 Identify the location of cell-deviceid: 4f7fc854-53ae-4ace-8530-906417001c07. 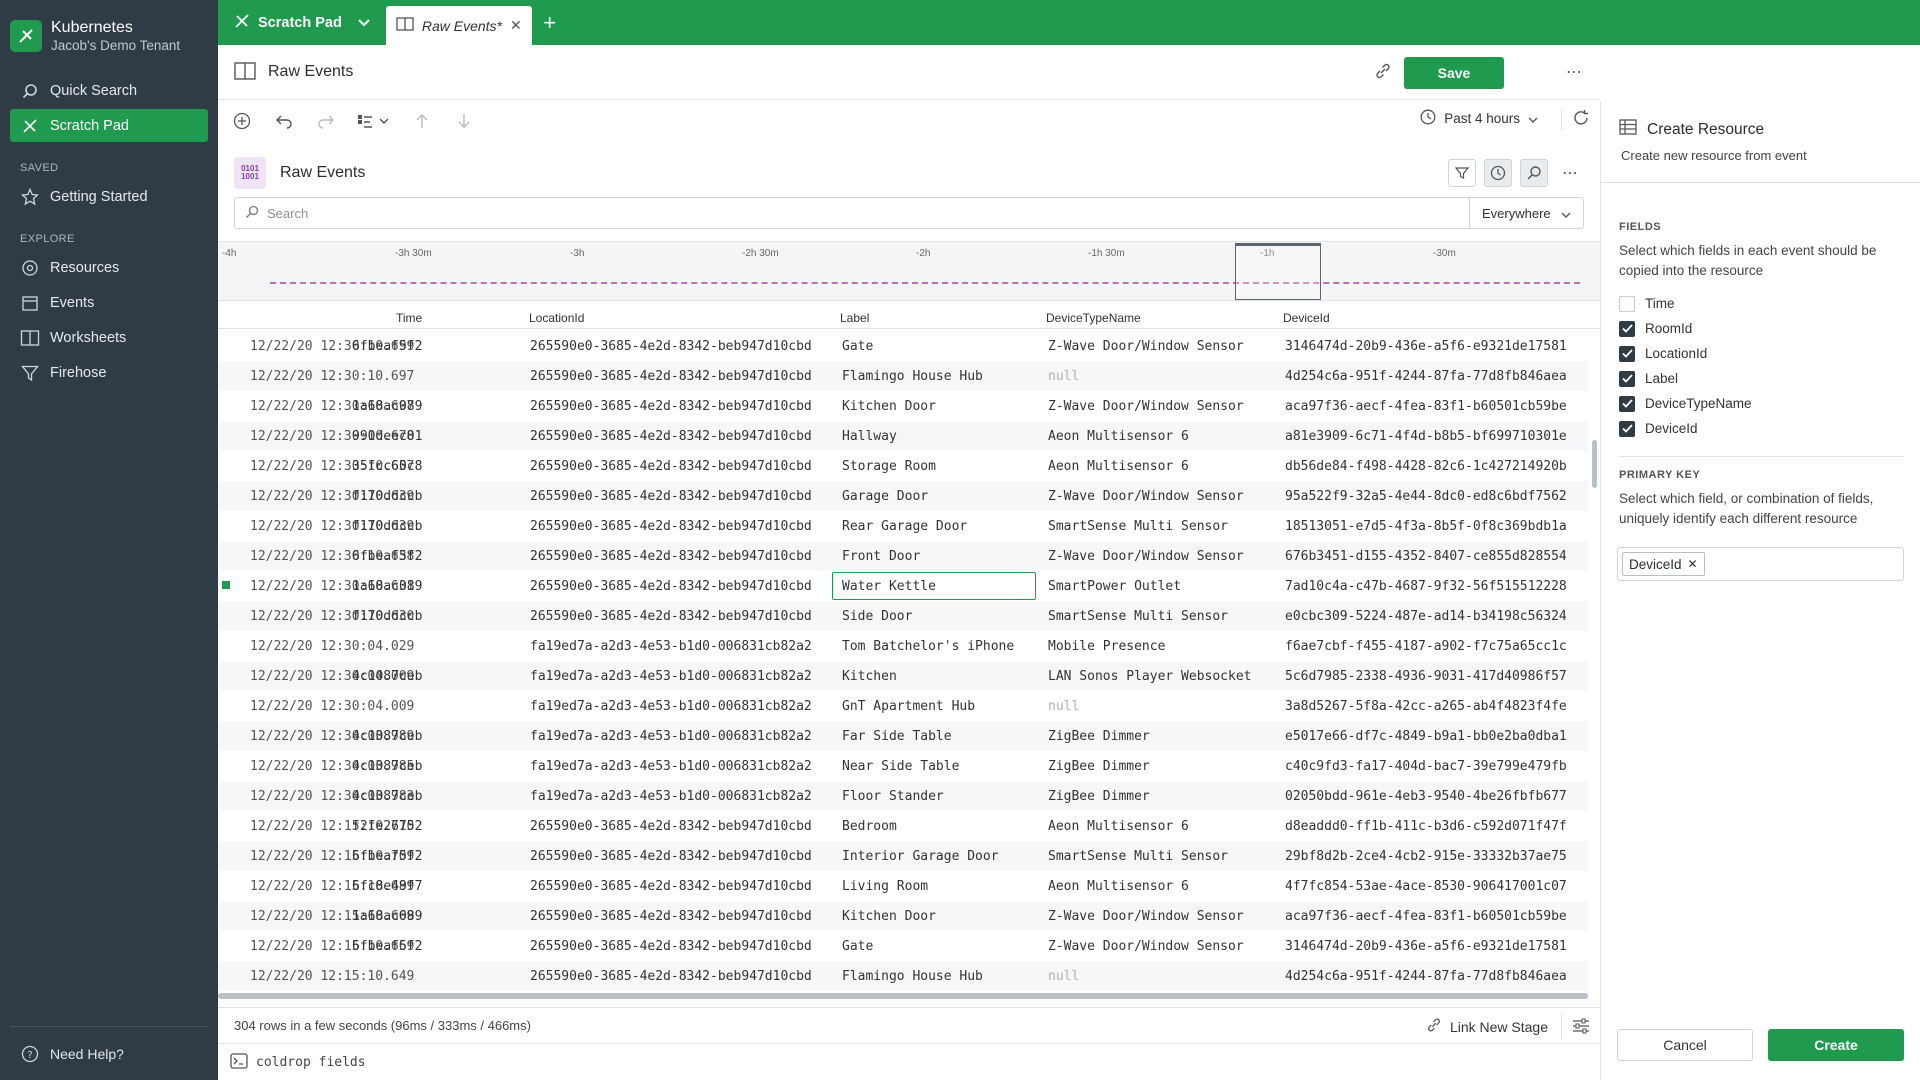
(1426, 886).